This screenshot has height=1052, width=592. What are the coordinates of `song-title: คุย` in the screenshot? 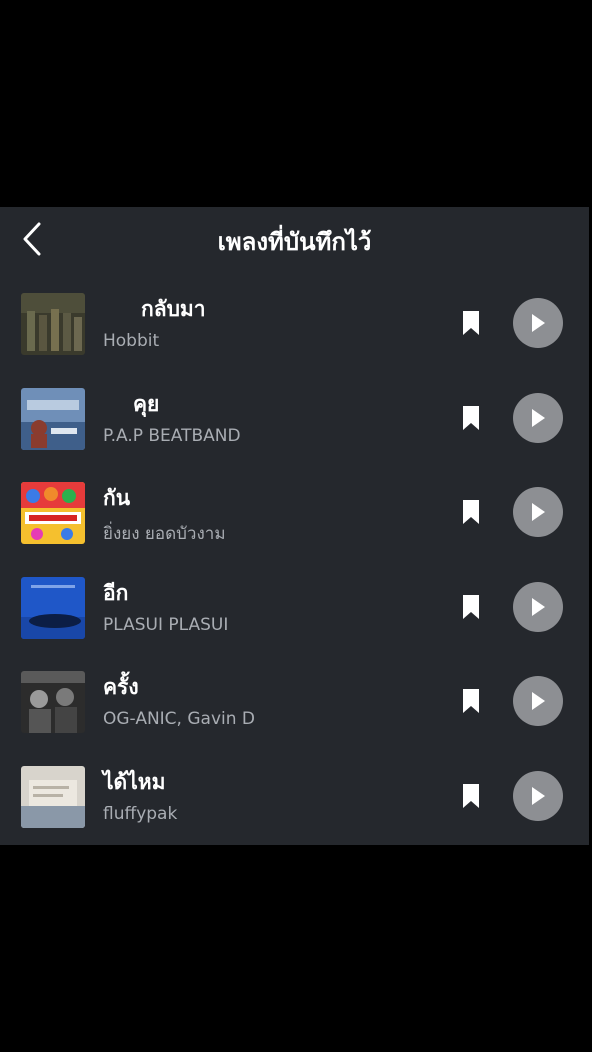 It's located at (146, 403).